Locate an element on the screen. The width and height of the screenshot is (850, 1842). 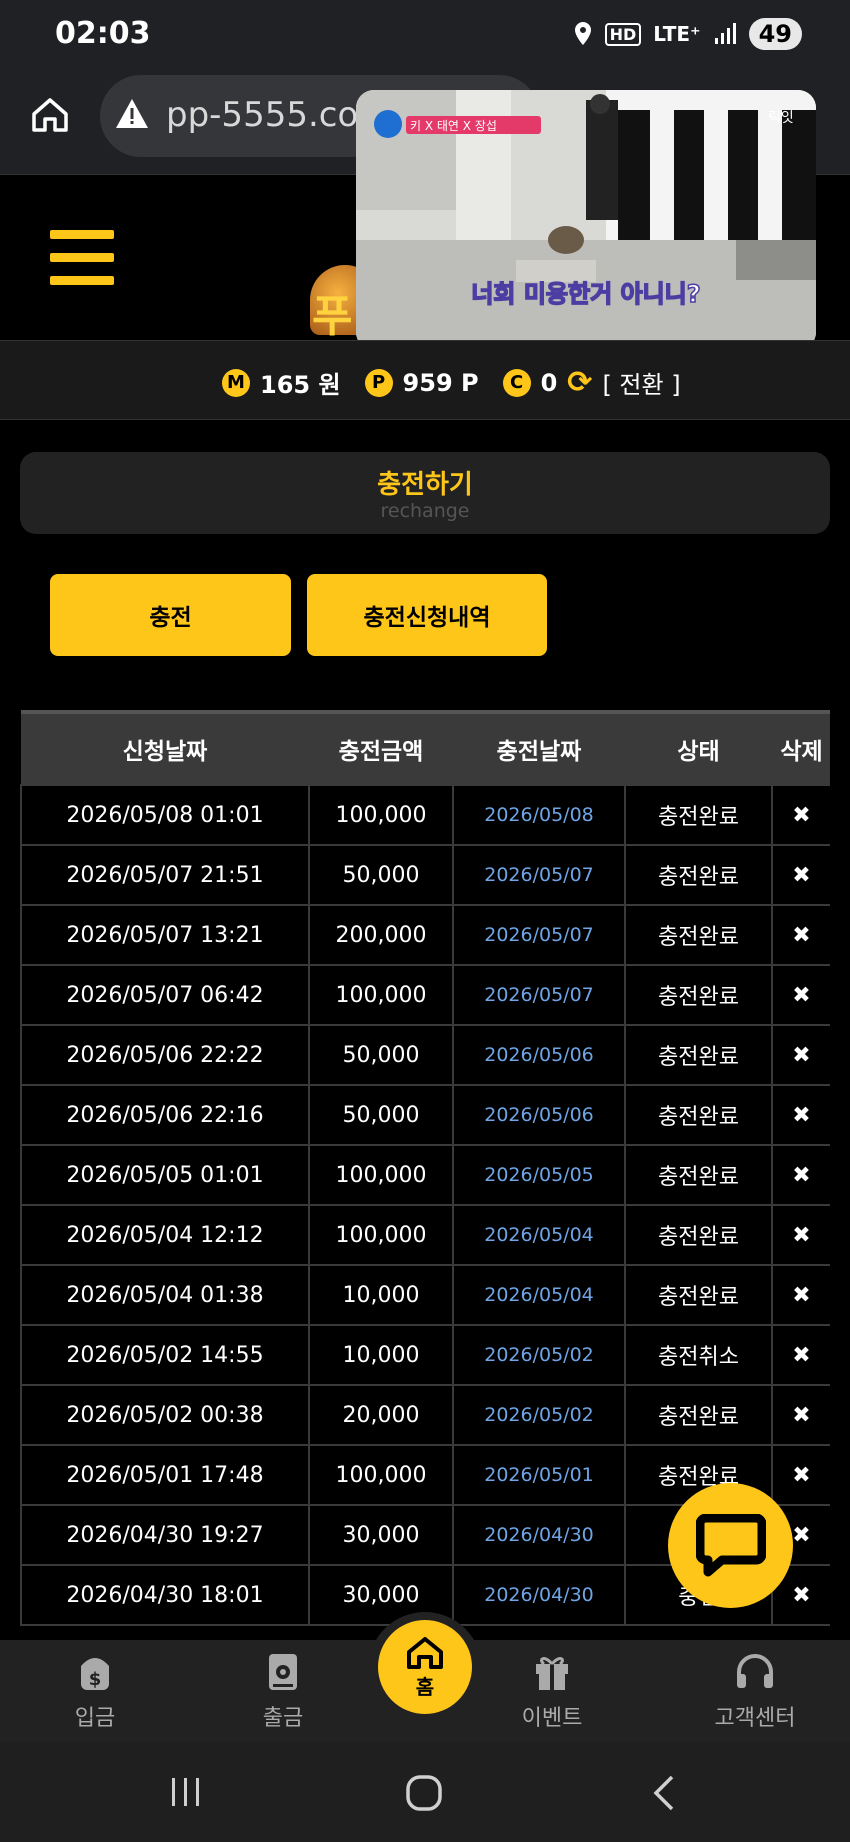
request-date-cell: 2026/05/05 01:01 is located at coordinates (165, 1175).